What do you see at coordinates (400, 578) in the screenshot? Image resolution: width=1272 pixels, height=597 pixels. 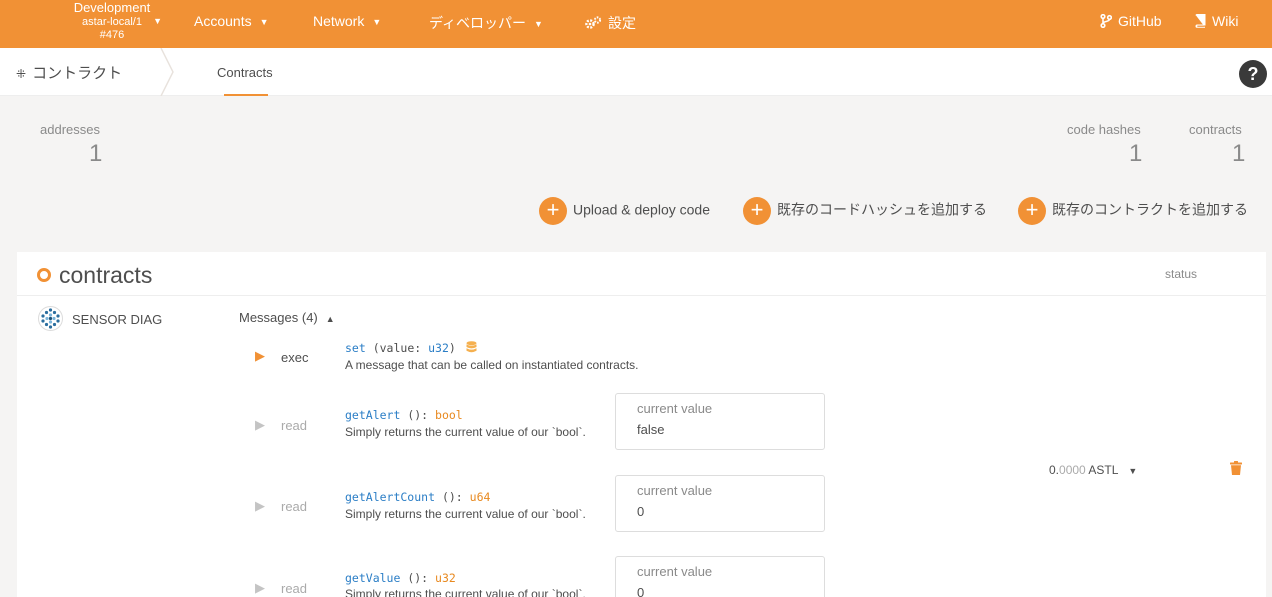 I see `message-signature: getValue (): u32` at bounding box center [400, 578].